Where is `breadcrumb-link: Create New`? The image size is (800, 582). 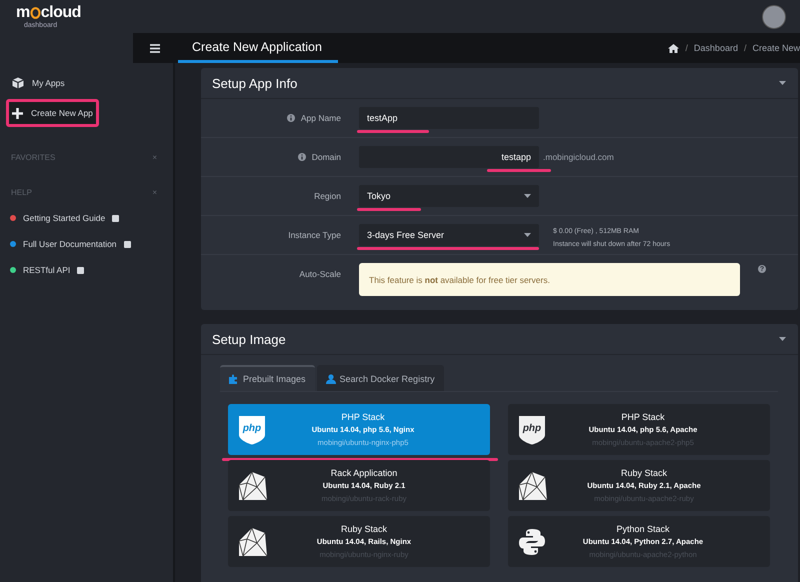
breadcrumb-link: Create New is located at coordinates (776, 48).